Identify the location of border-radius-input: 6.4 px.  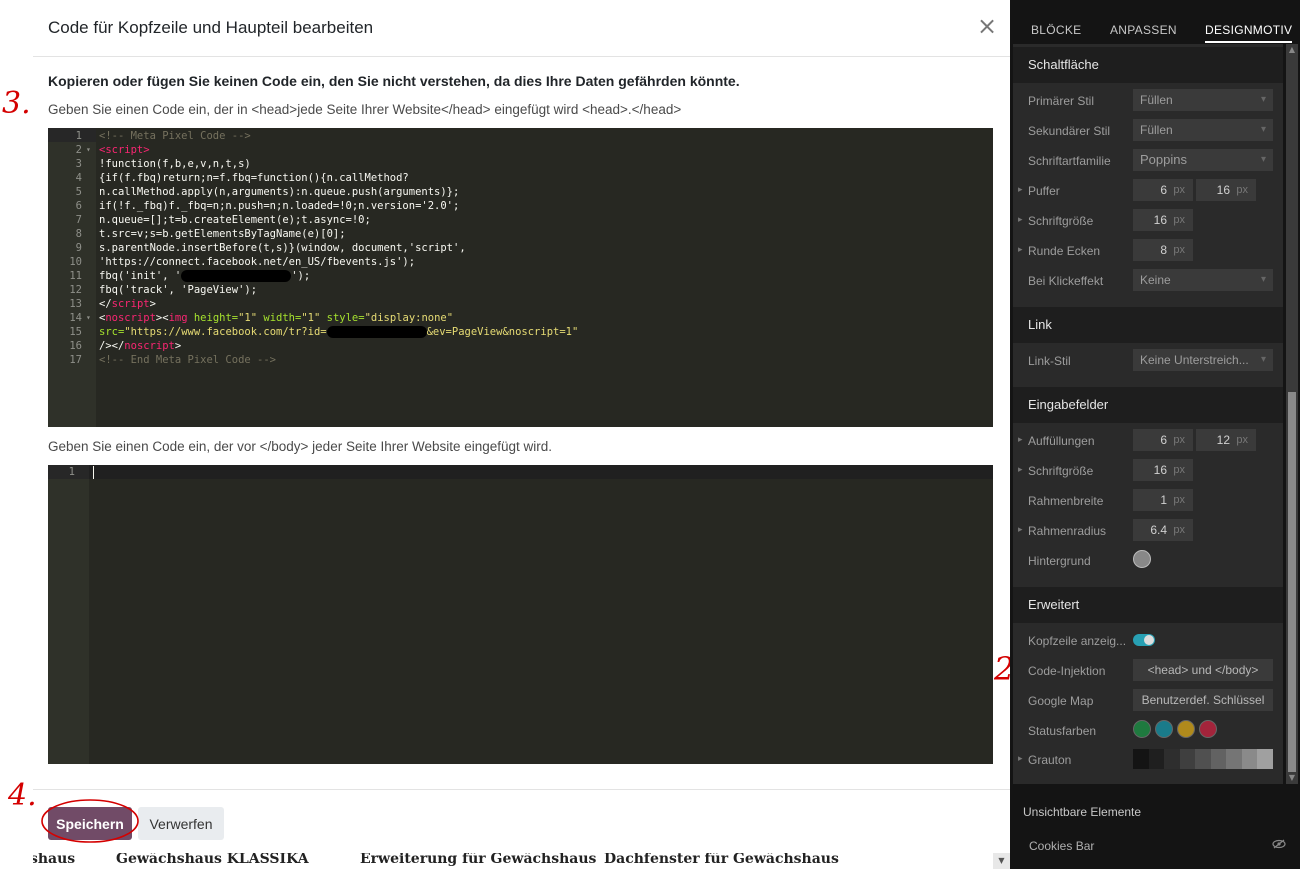
(1163, 530).